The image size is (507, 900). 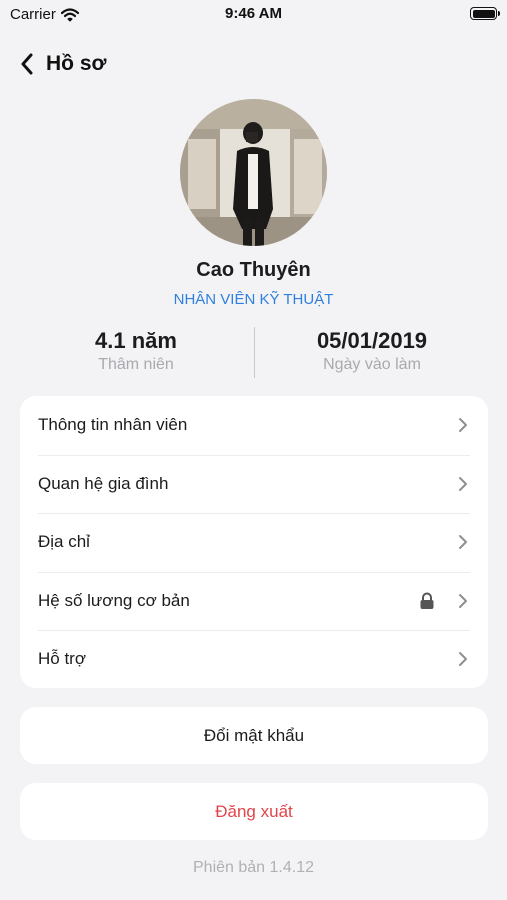 What do you see at coordinates (254, 735) in the screenshot?
I see `change-password-button: Đổi mật khẩu` at bounding box center [254, 735].